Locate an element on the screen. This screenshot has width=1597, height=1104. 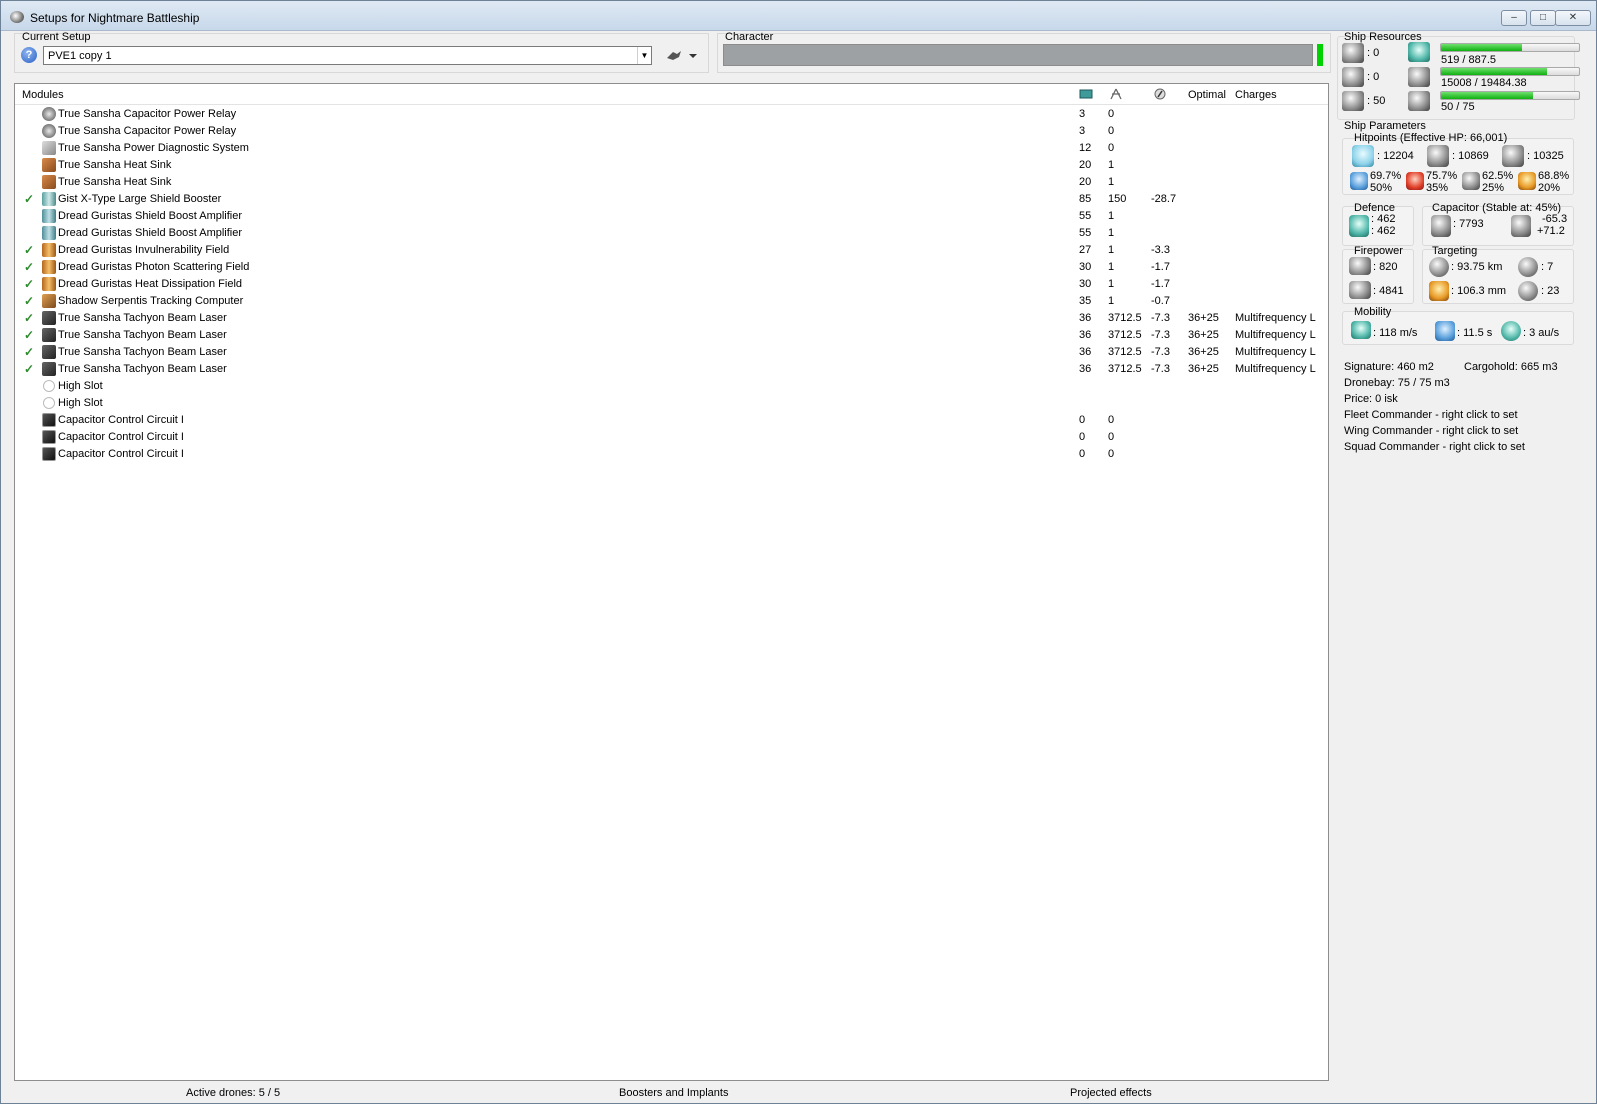
shield-amplifier-icon is located at coordinates (49, 216).